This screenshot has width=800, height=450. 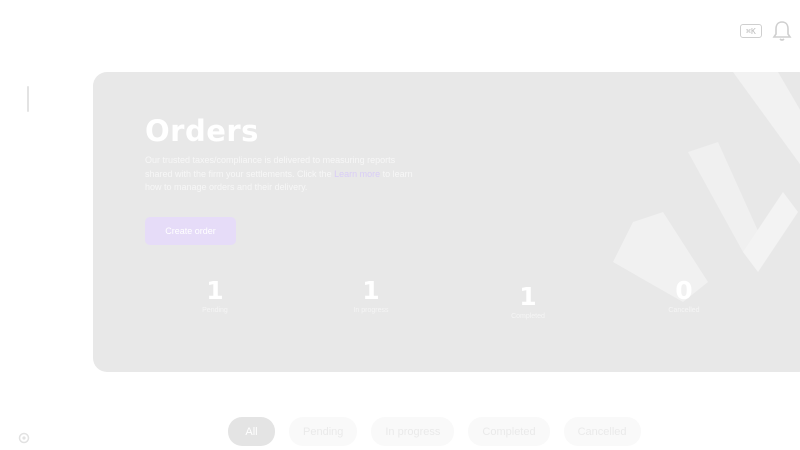 I want to click on tab-completed: Completed, so click(x=509, y=431).